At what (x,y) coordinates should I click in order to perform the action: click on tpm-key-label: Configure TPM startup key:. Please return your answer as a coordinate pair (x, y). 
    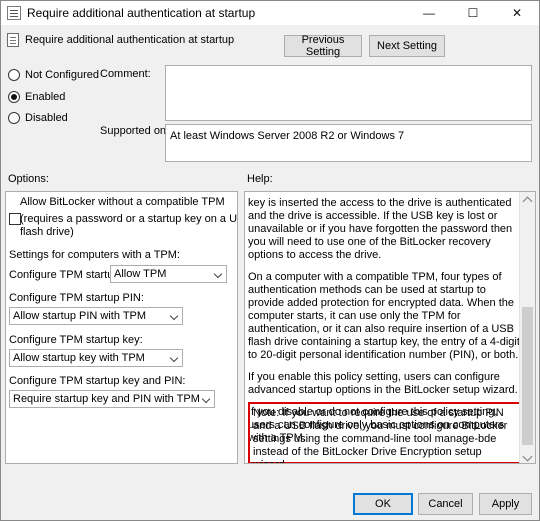
    Looking at the image, I should click on (76, 340).